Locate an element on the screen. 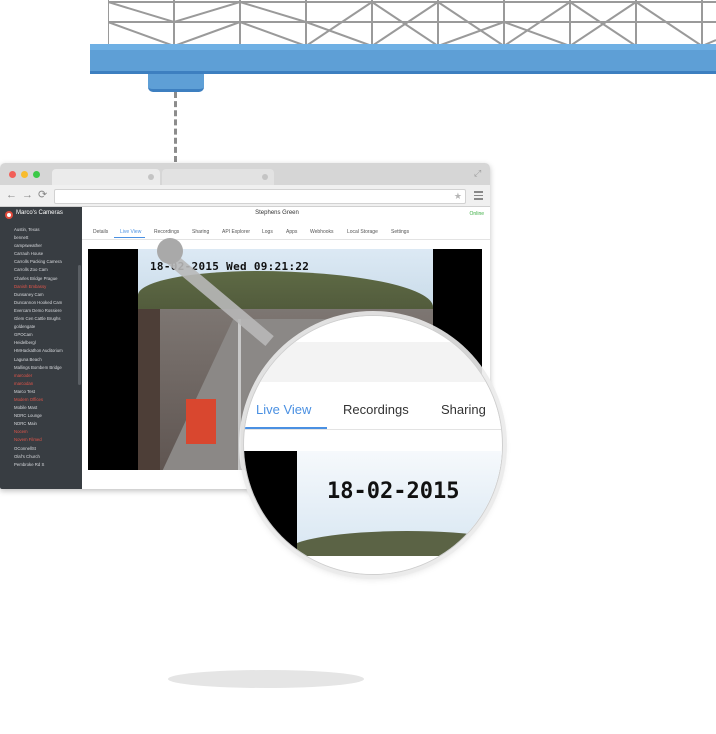 Image resolution: width=716 pixels, height=734 pixels. zoomed-active-tab-indicator is located at coordinates (285, 428).